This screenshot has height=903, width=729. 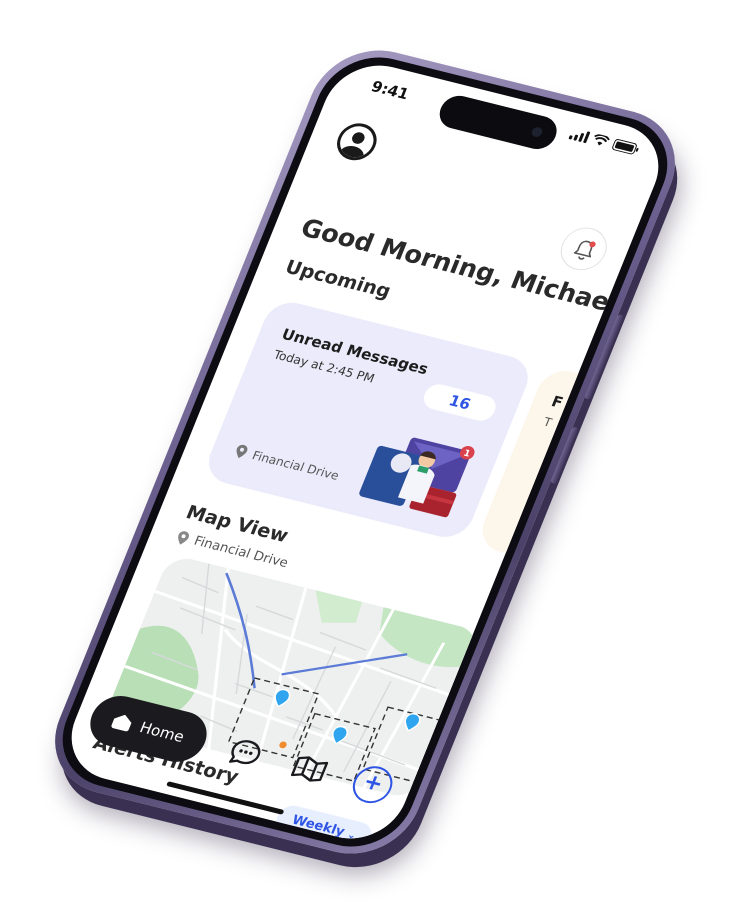 I want to click on peek-card-title: F, so click(x=557, y=401).